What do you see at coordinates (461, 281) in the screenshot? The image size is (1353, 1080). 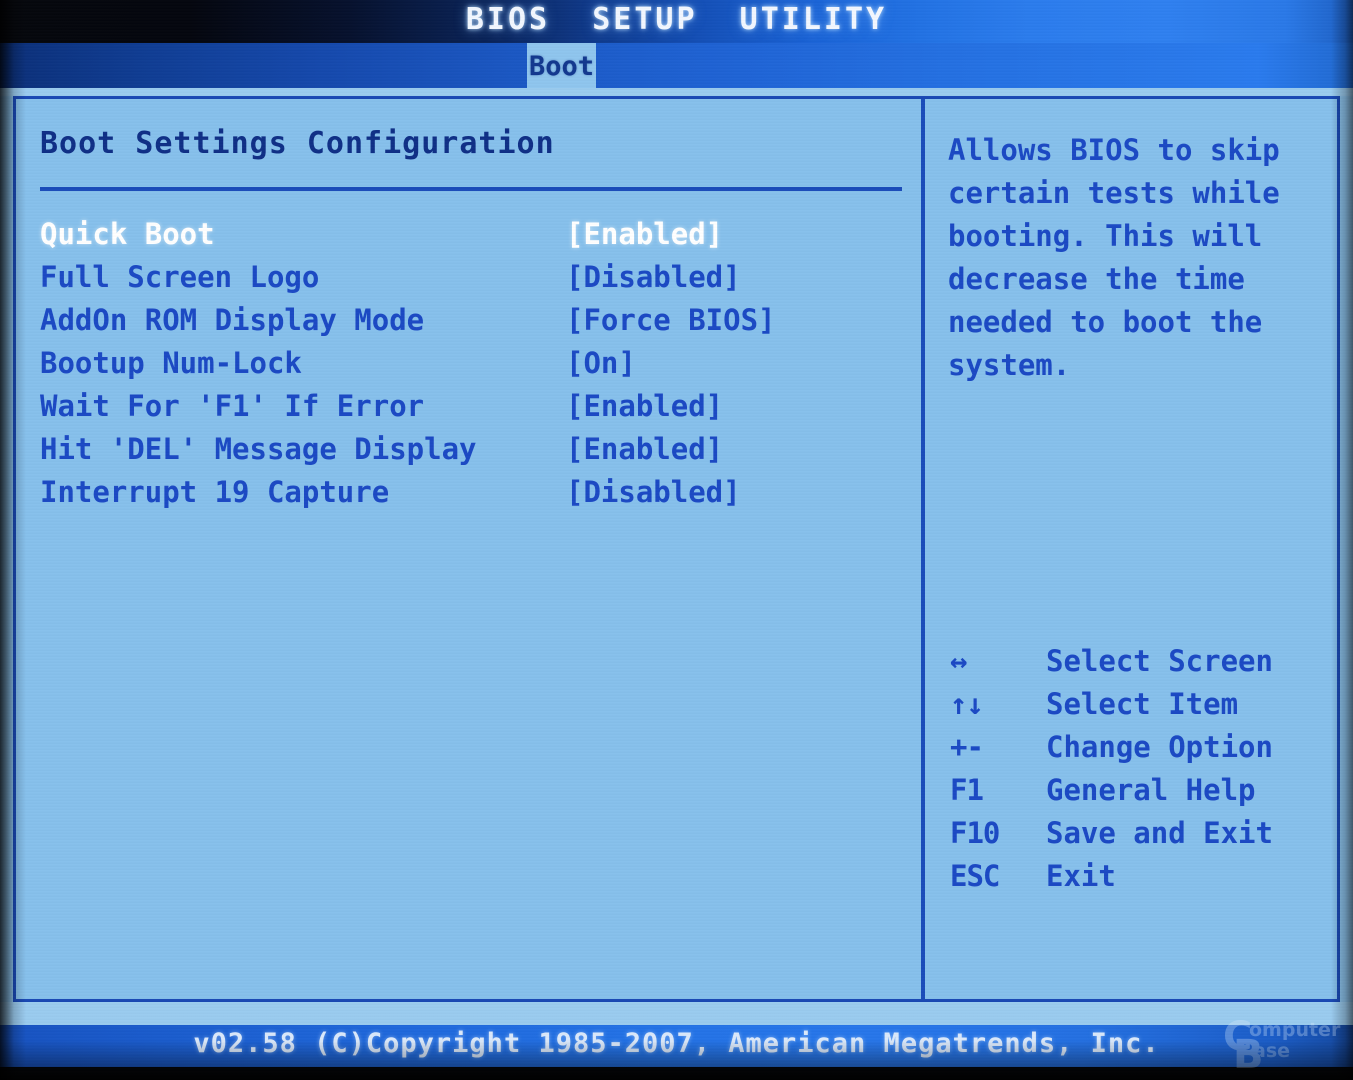 I see `setting-row: Full Screen Logo [Disabled]` at bounding box center [461, 281].